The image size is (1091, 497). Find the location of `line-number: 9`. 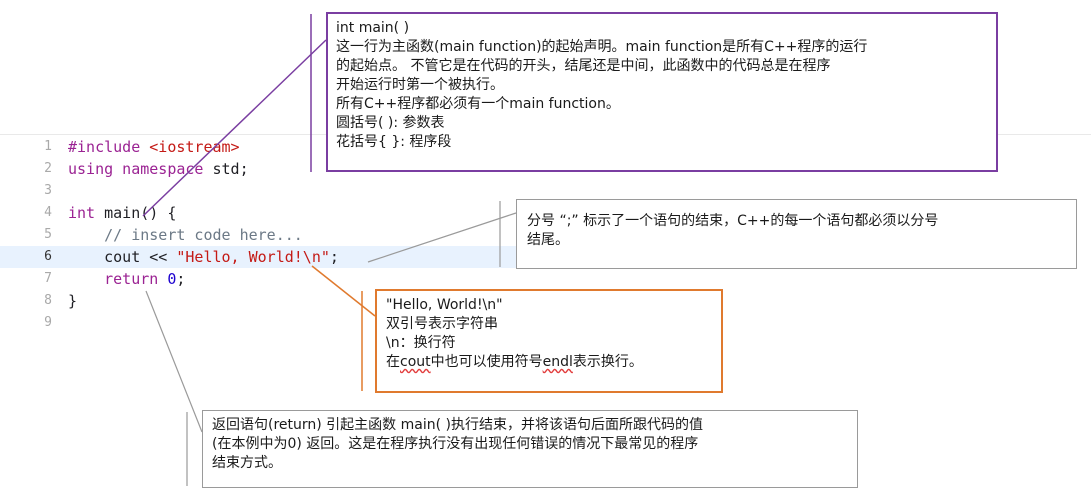

line-number: 9 is located at coordinates (48, 322).